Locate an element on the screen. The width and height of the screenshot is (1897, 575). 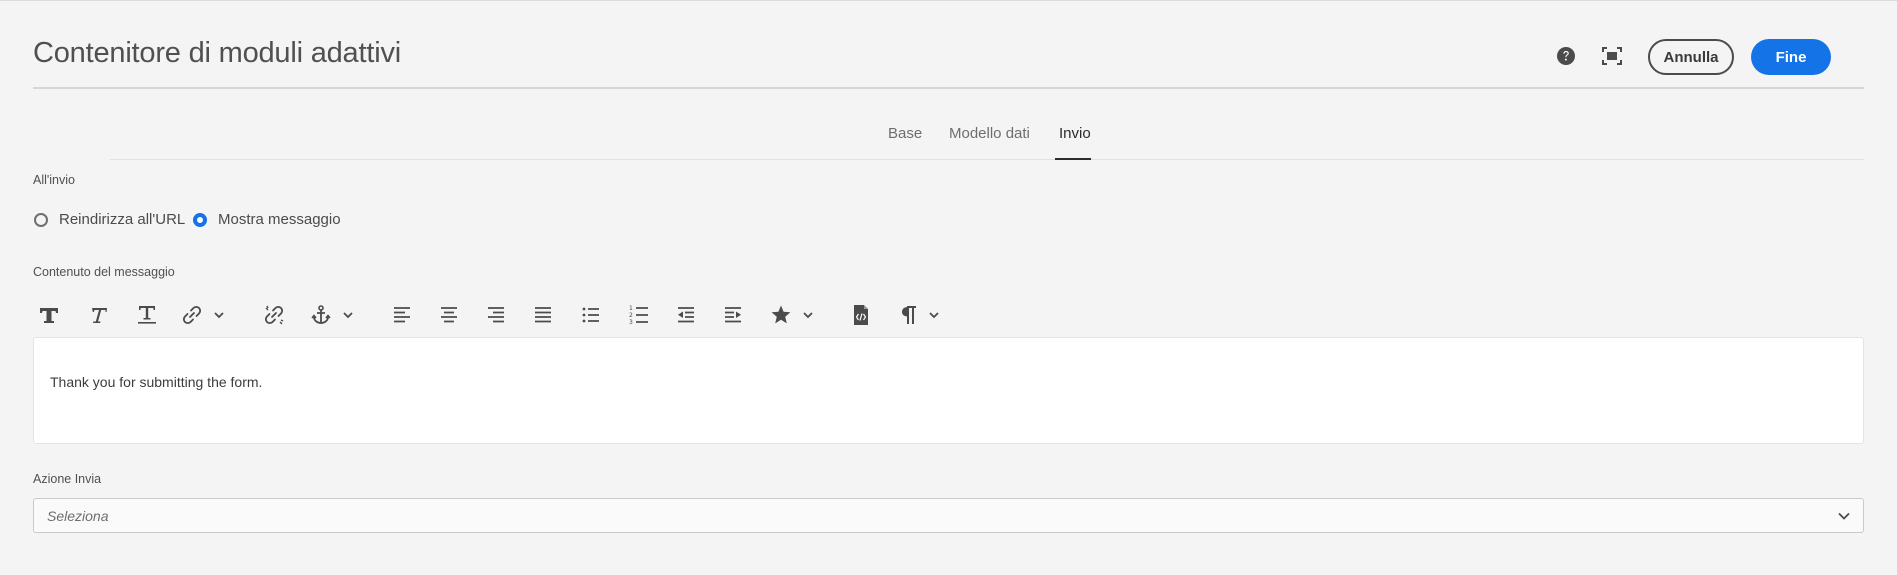
indent-icon is located at coordinates (733, 315).